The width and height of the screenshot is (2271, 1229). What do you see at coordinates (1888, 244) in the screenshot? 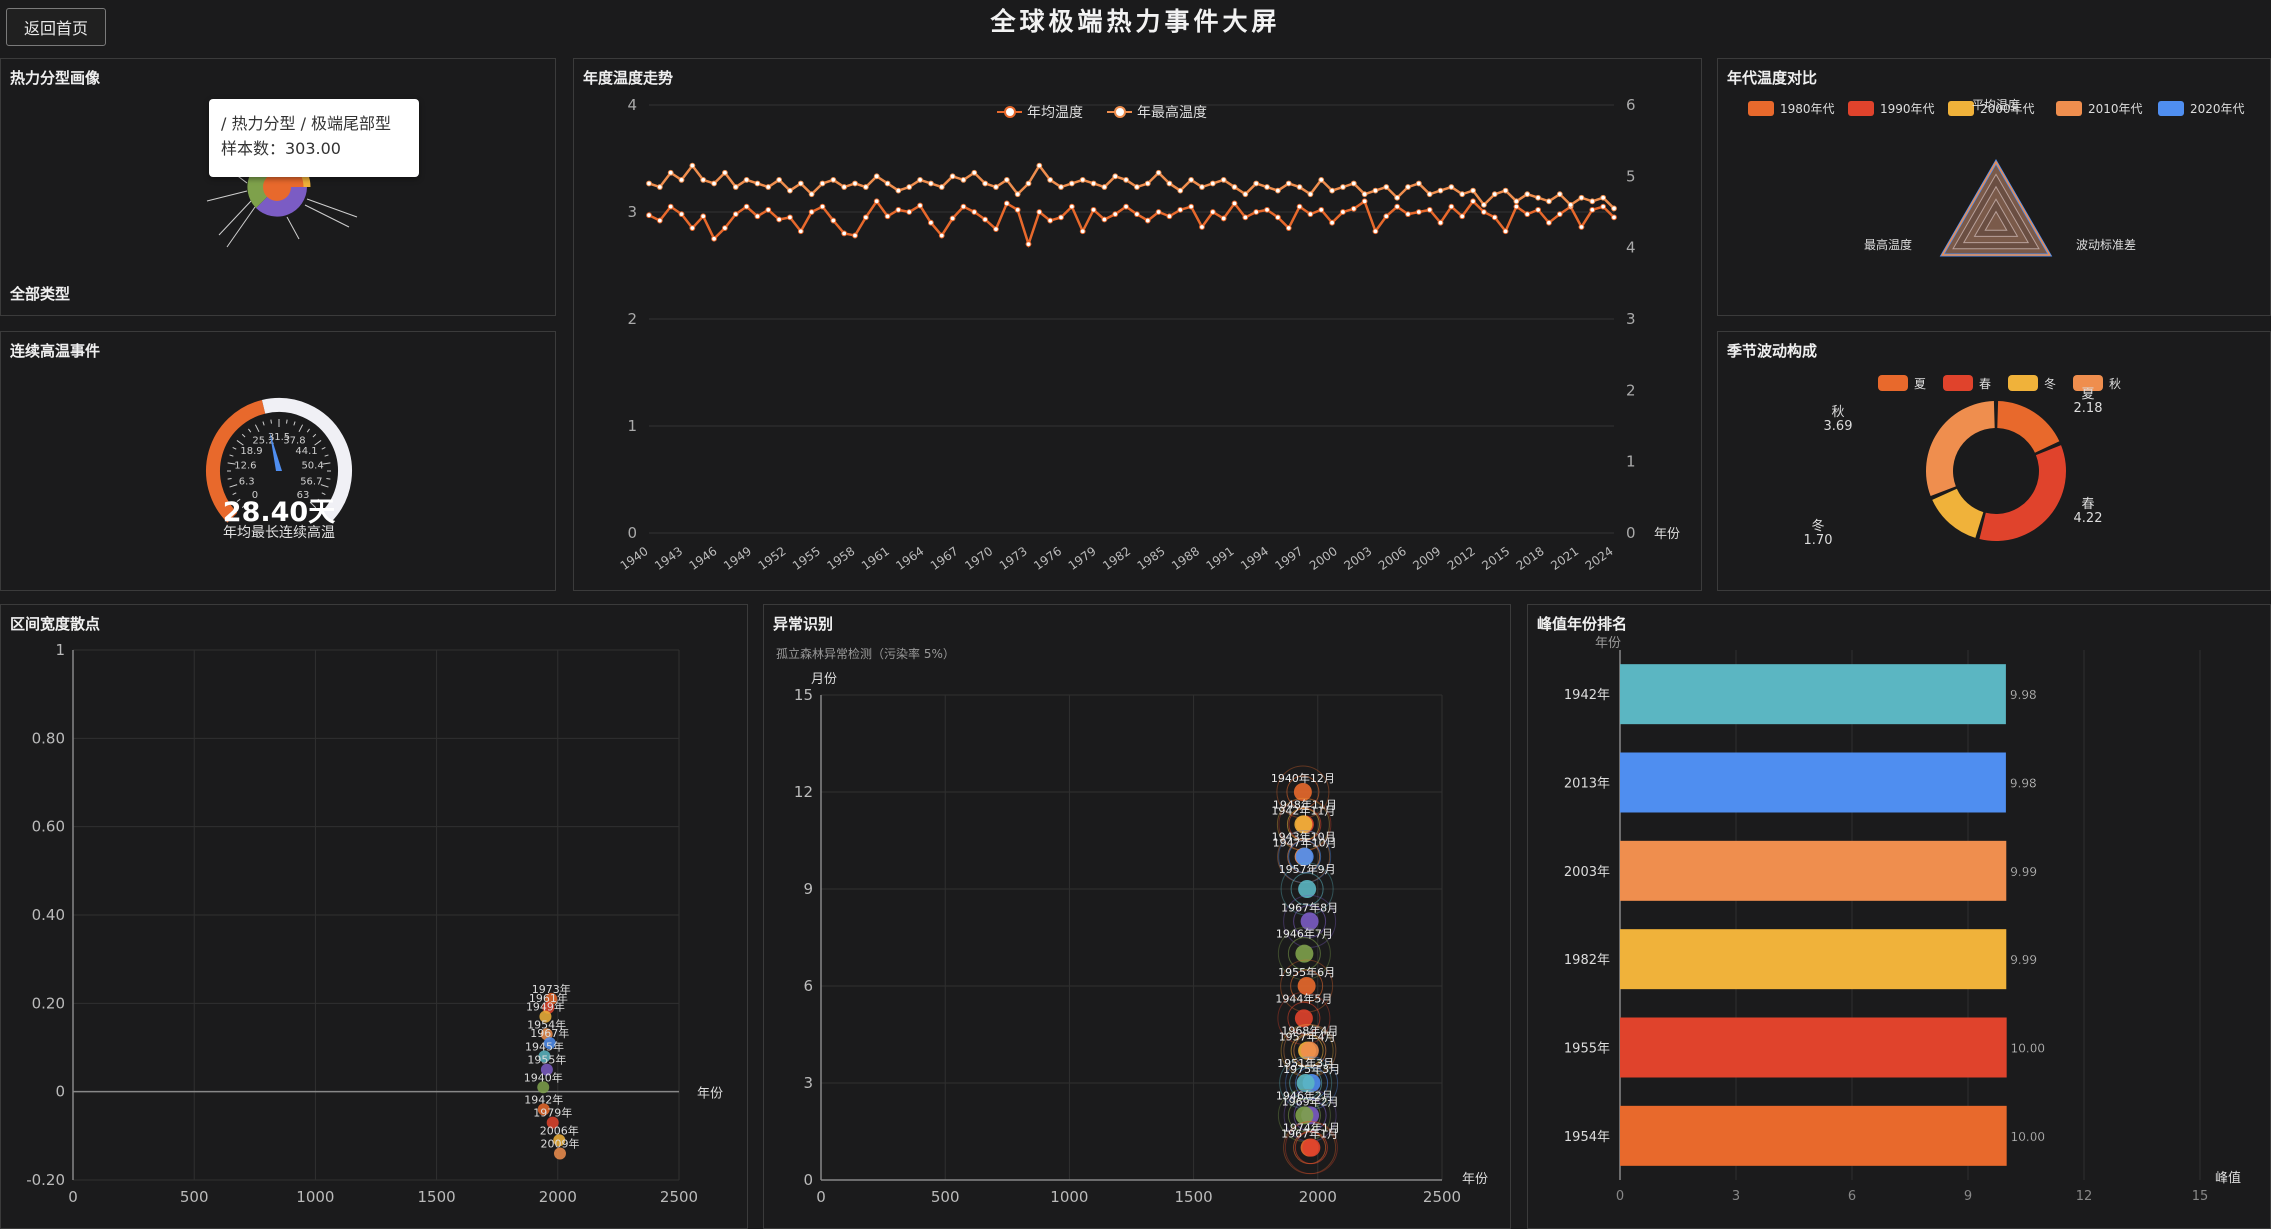
I see `radar-indicator: 最高温度` at bounding box center [1888, 244].